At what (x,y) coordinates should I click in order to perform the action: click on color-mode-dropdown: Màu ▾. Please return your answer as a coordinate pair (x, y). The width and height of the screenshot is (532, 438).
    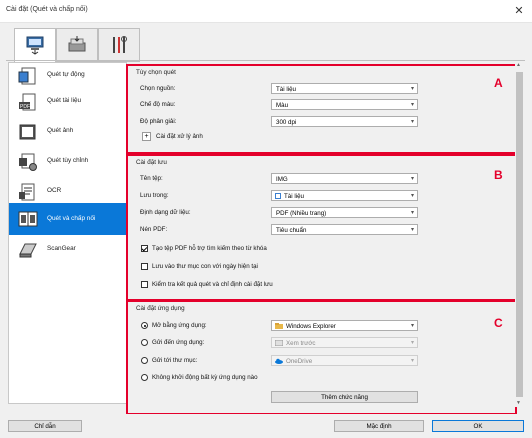
    Looking at the image, I should click on (344, 104).